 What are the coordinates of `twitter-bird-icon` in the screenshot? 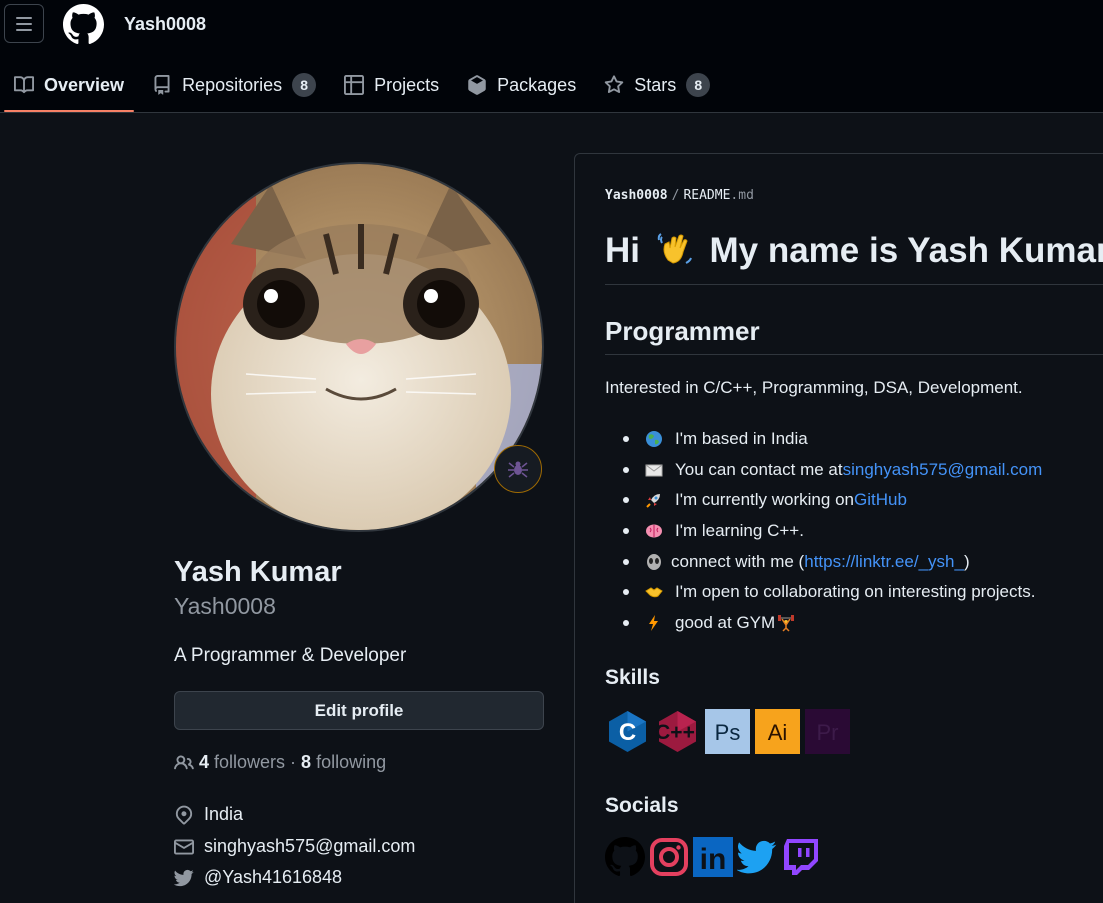 It's located at (184, 877).